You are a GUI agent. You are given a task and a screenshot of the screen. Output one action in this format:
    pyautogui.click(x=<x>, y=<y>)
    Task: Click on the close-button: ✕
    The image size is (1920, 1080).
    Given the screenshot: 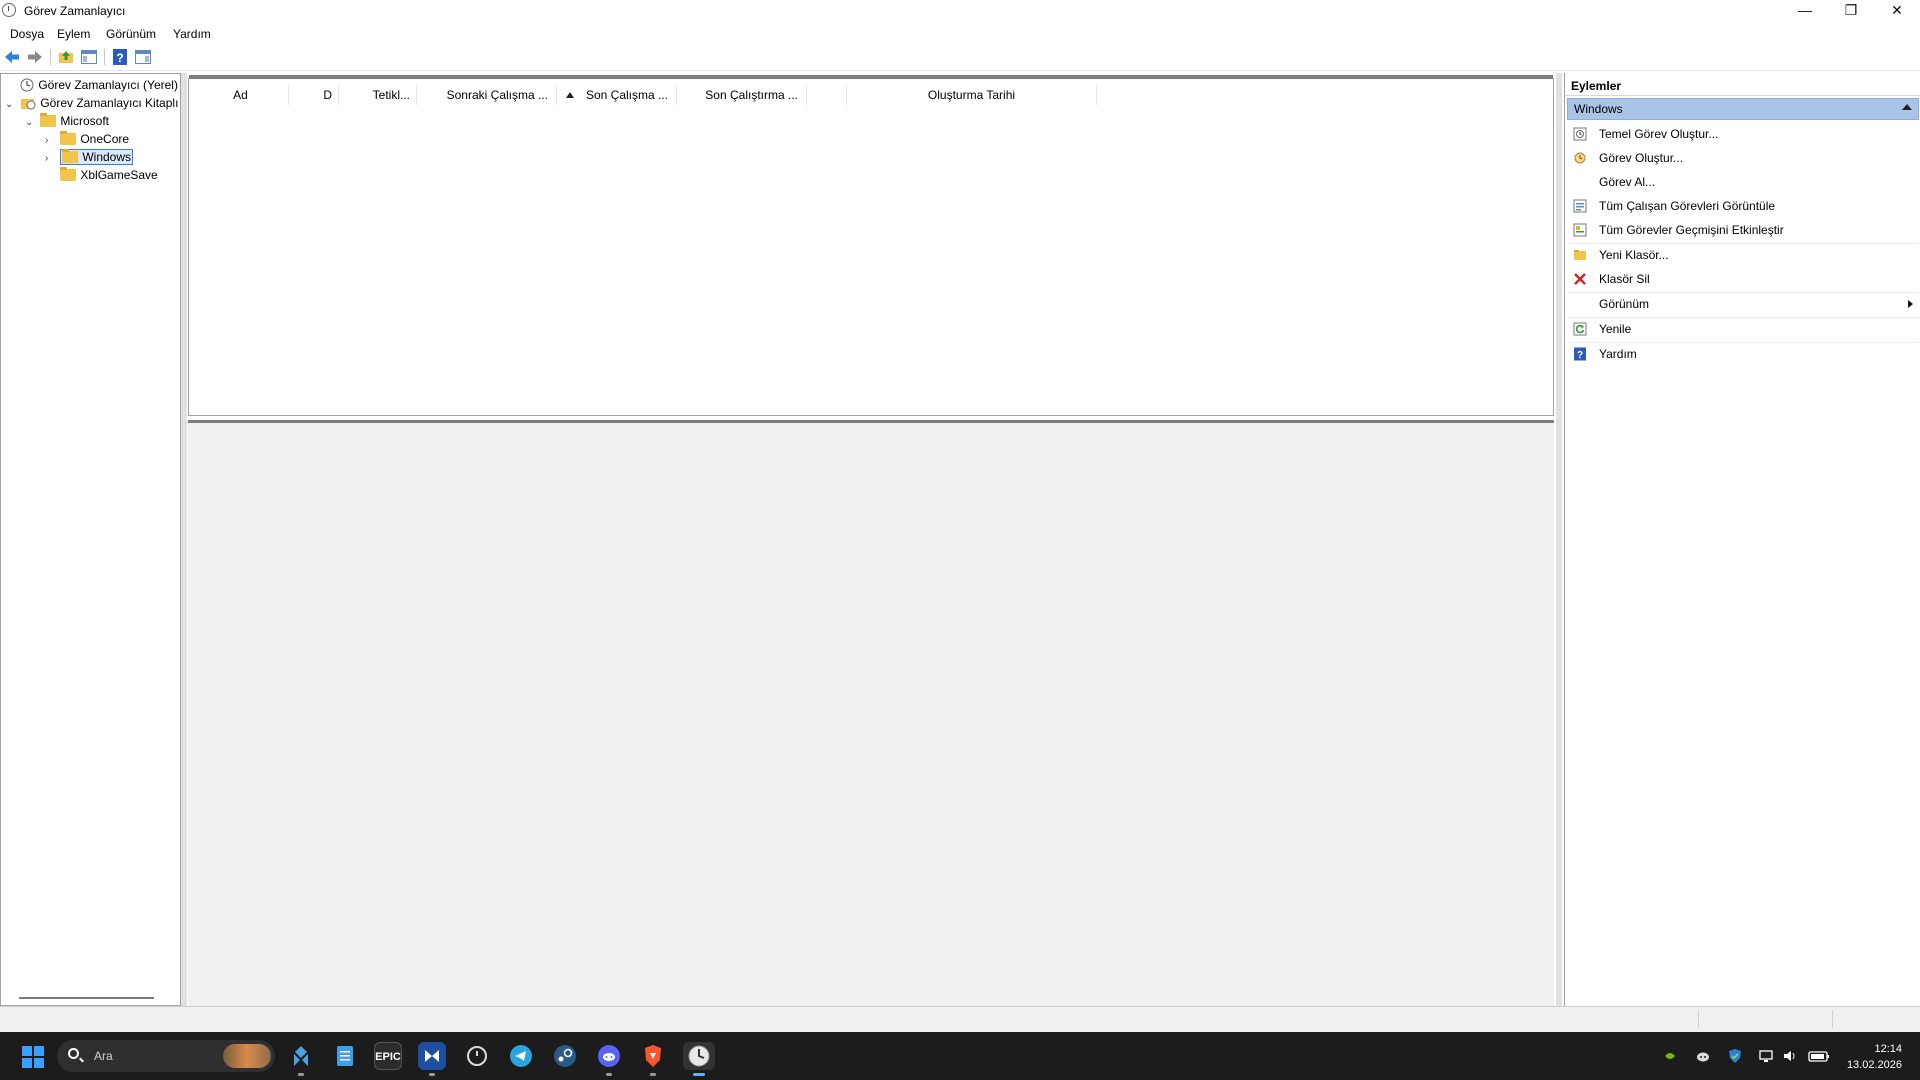 What is the action you would take?
    pyautogui.click(x=1897, y=11)
    